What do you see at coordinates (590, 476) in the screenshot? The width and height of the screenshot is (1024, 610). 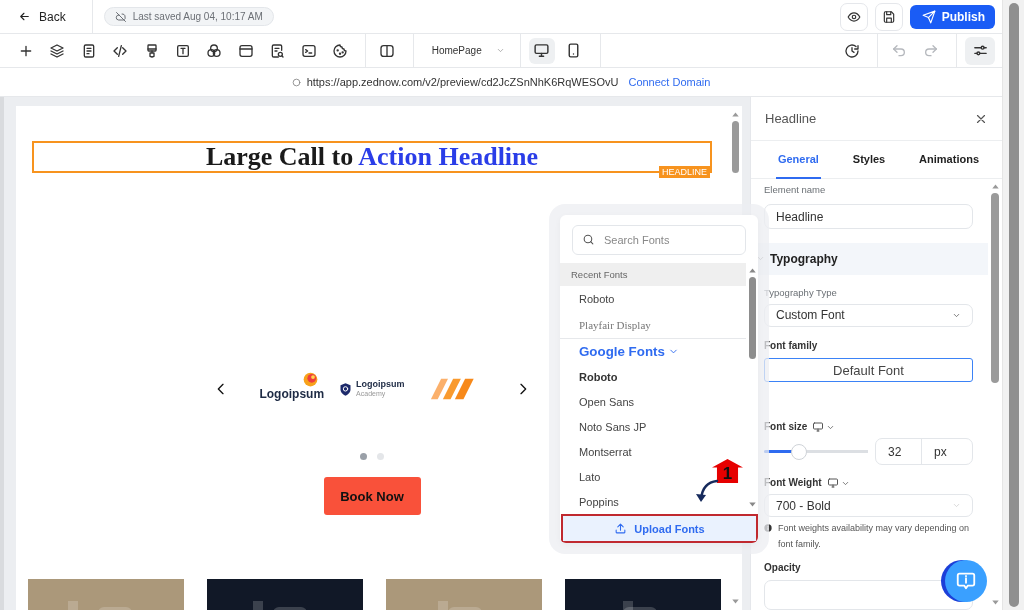 I see `font-option: Lato` at bounding box center [590, 476].